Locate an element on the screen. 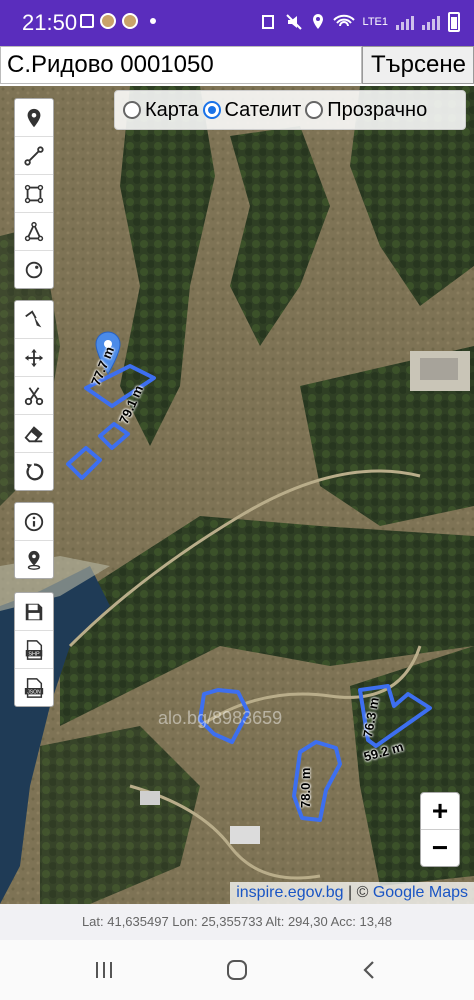 The width and height of the screenshot is (474, 1000). back-icon is located at coordinates (368, 970).